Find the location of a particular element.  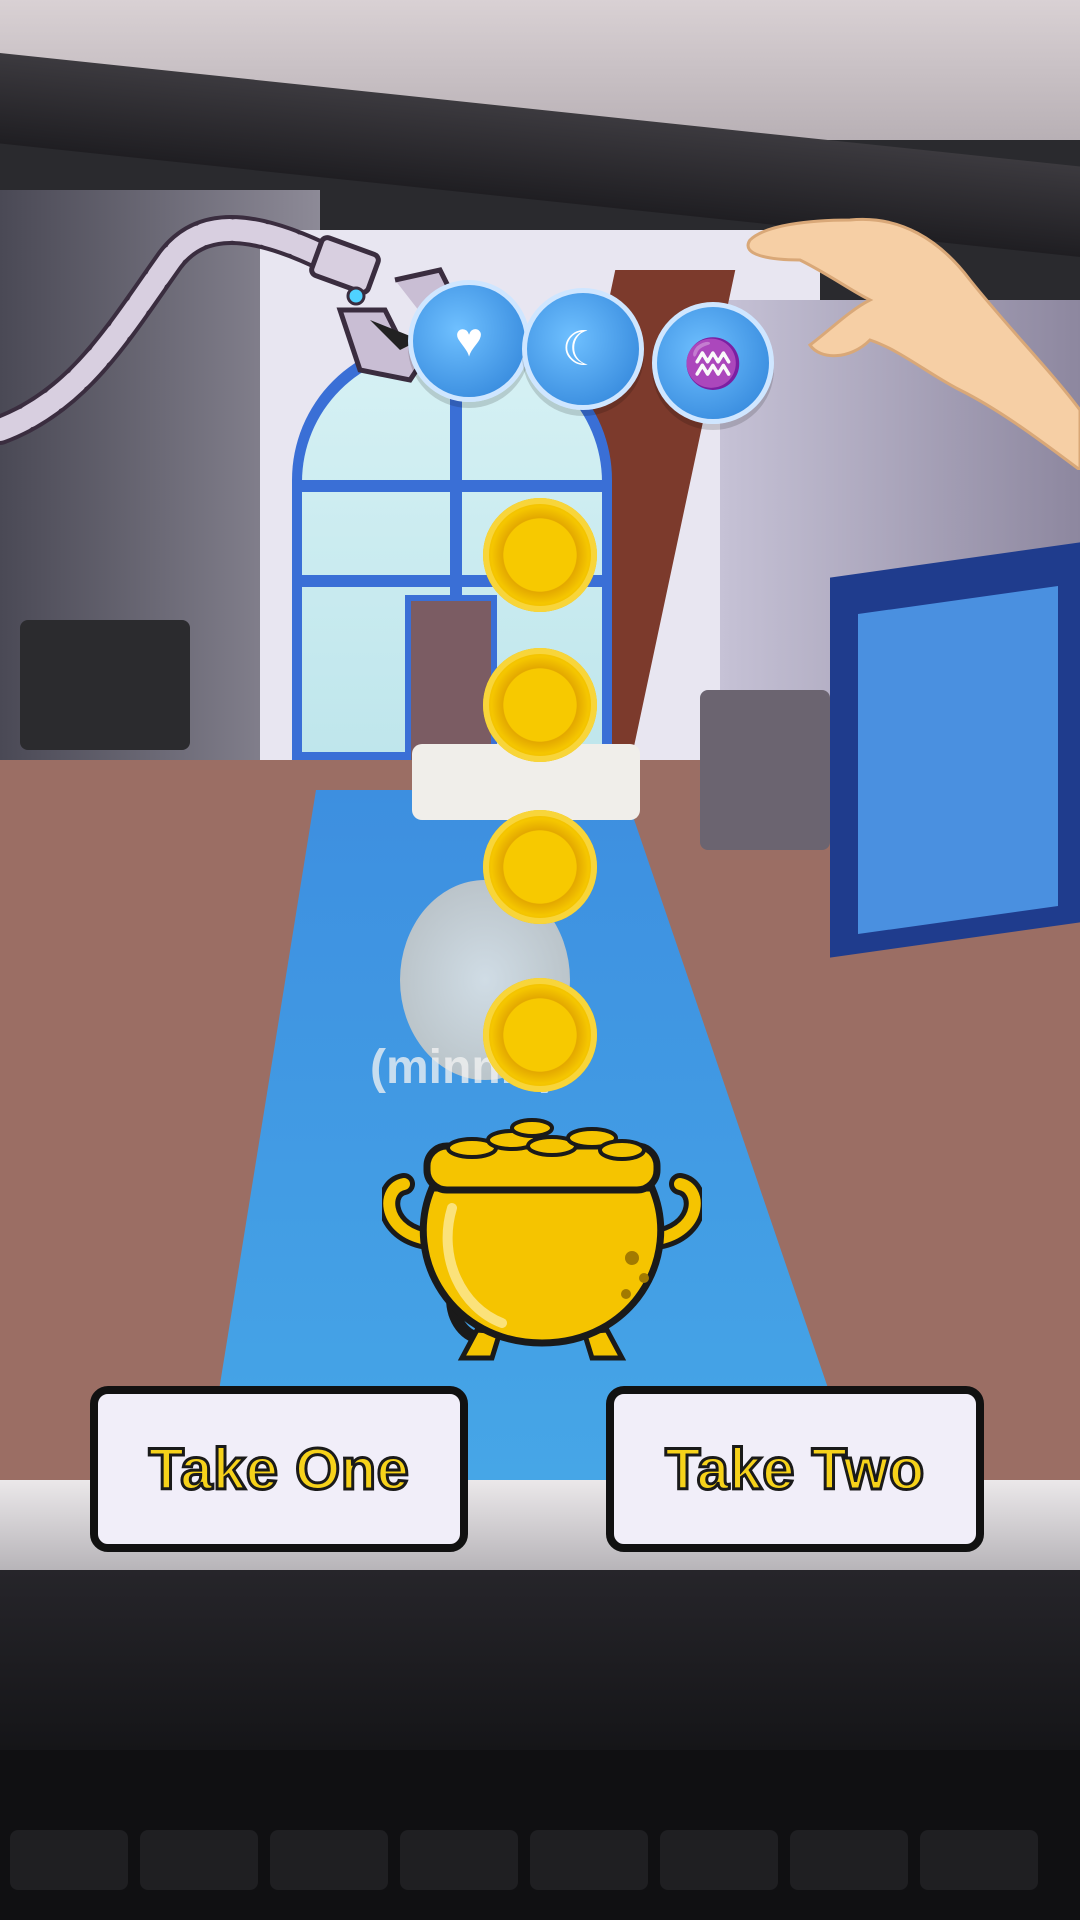

take-two-label: Take Two is located at coordinates (795, 1469).